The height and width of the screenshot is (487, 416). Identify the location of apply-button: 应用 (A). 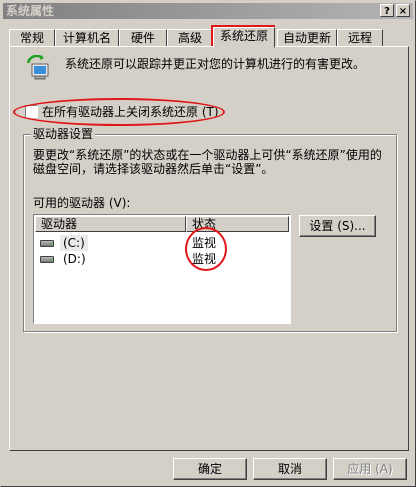
(370, 469).